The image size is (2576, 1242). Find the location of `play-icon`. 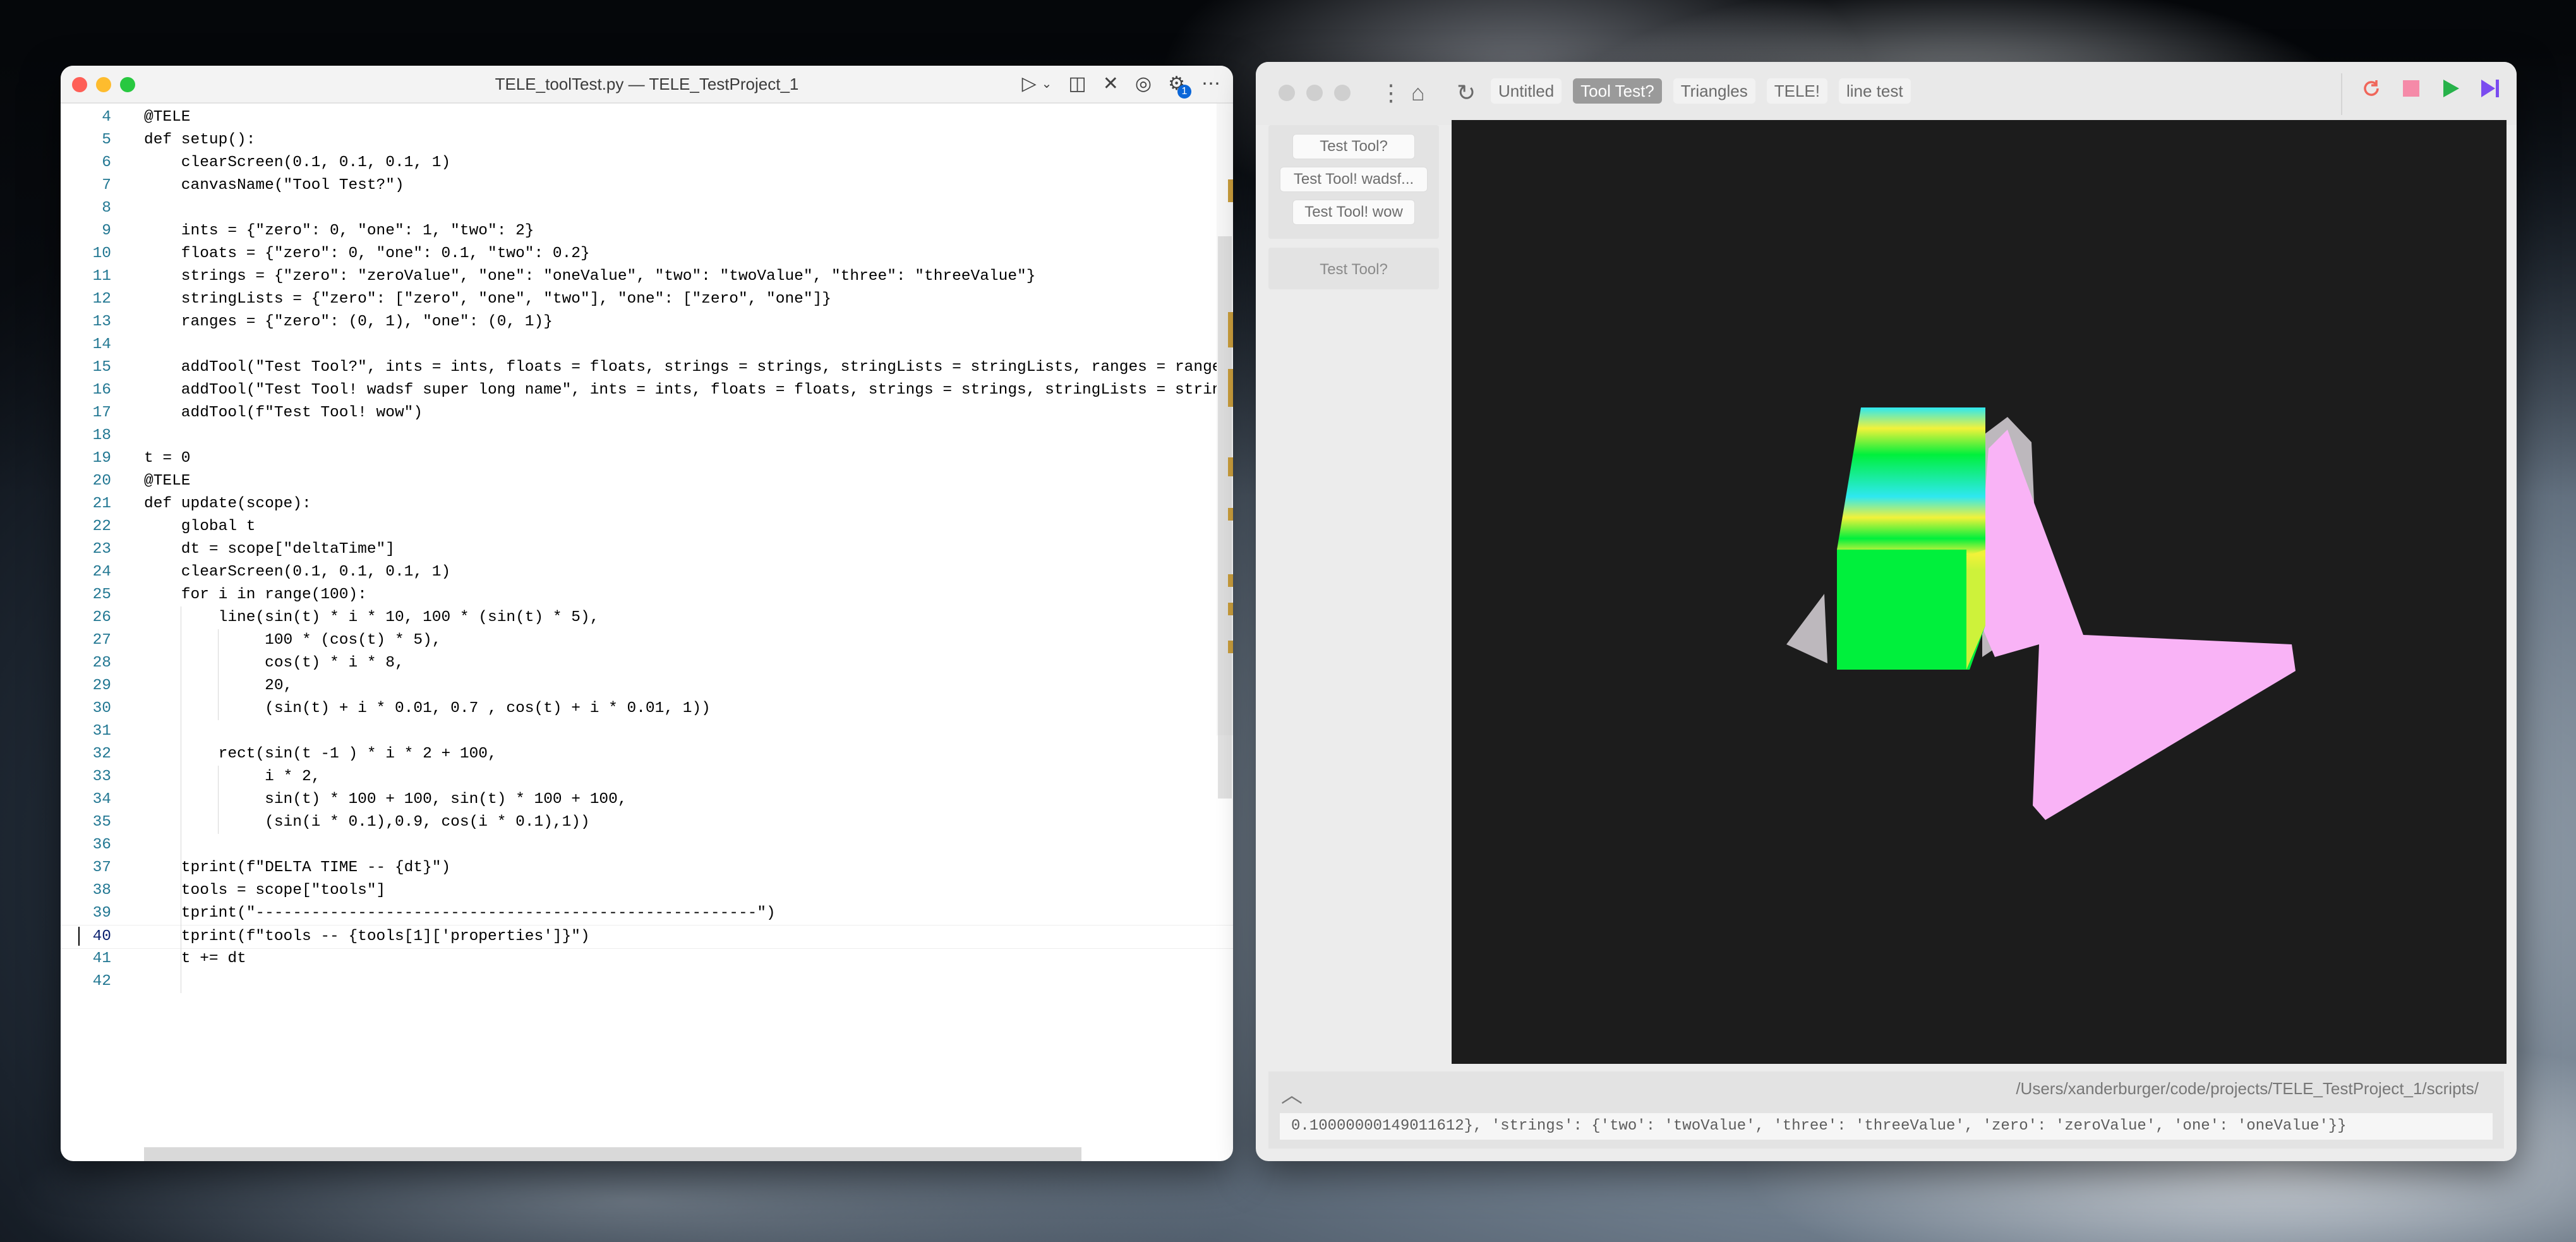

play-icon is located at coordinates (2450, 88).